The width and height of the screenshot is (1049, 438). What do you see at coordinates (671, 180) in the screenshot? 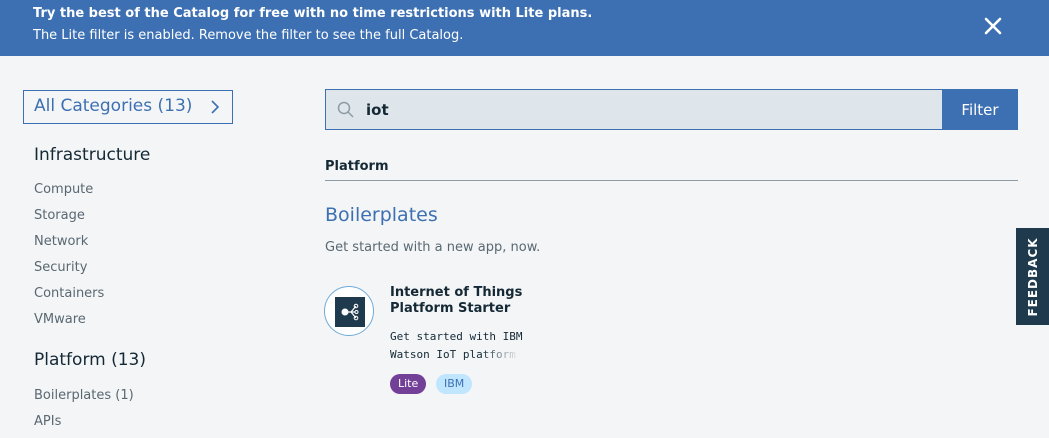
I see `section-divider` at bounding box center [671, 180].